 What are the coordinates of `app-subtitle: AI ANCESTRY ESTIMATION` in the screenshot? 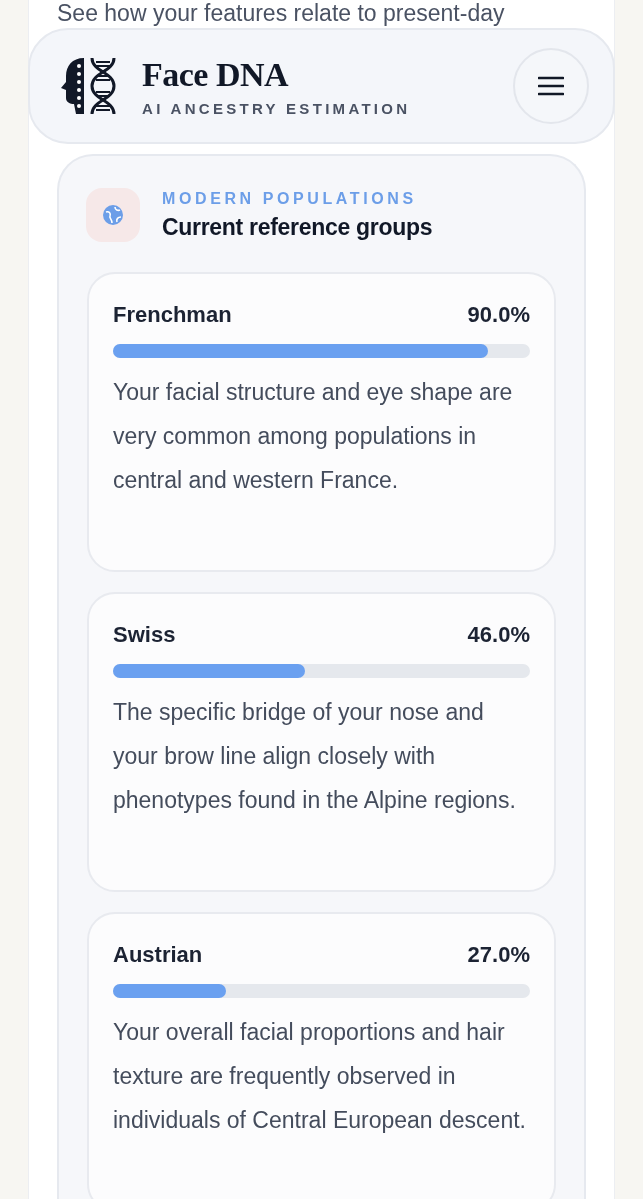 It's located at (277, 108).